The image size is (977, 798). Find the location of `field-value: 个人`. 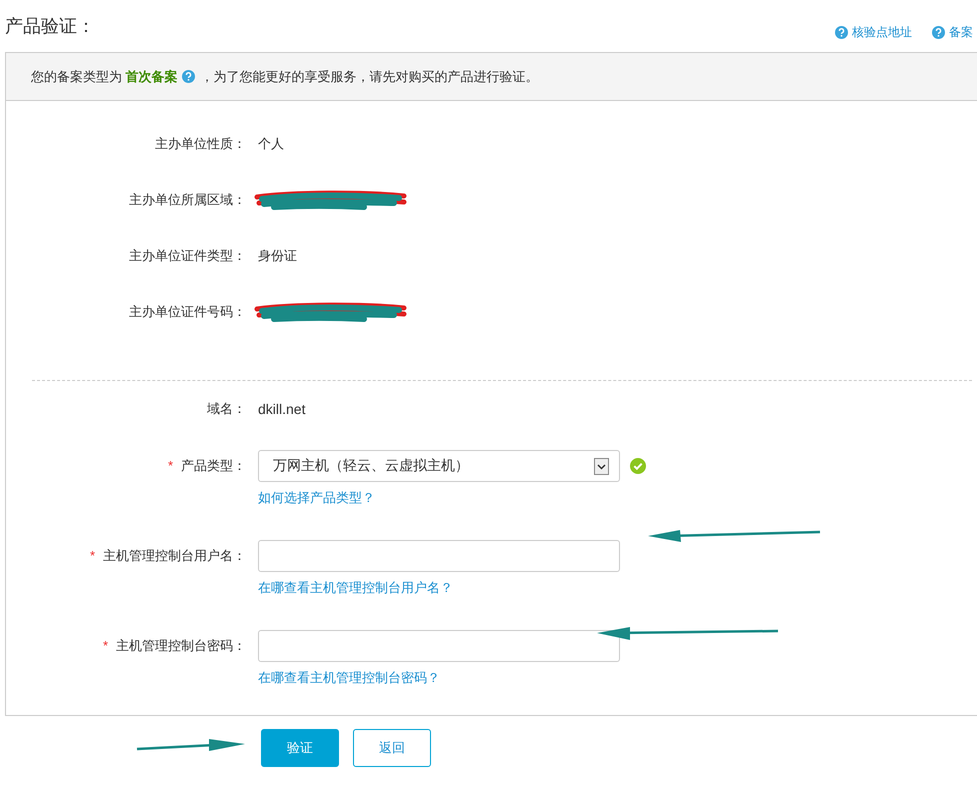

field-value: 个人 is located at coordinates (271, 144).